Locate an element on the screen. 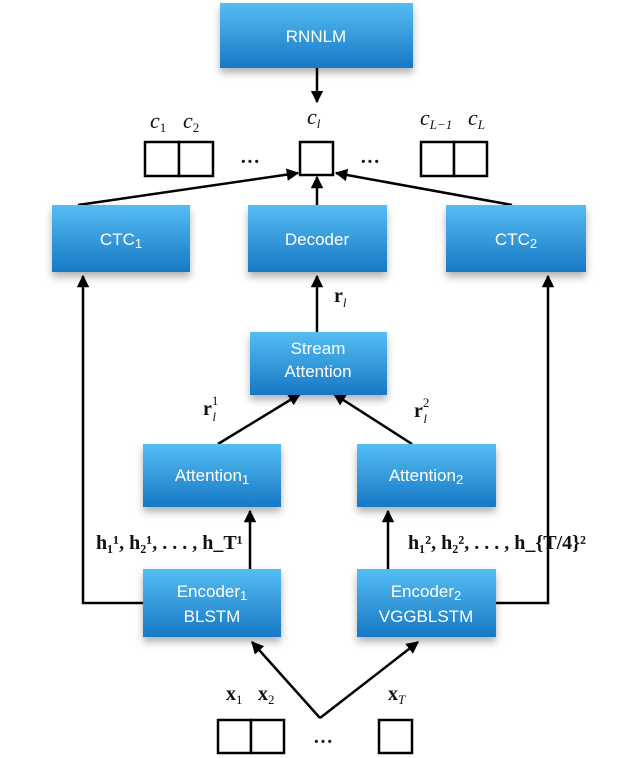 The width and height of the screenshot is (640, 758). sub-xT: T is located at coordinates (402, 699).